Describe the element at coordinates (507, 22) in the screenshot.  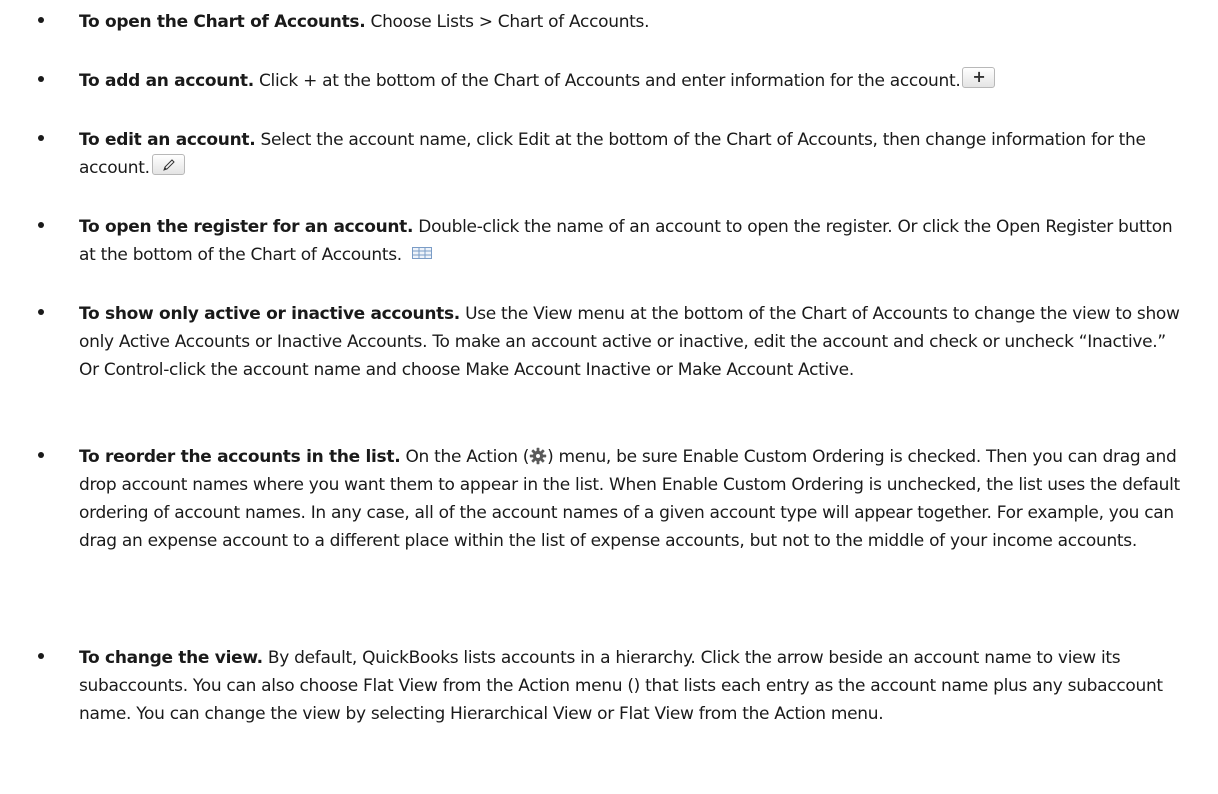
I see `item-body: Choose Lists > Chart of Accounts.` at that location.